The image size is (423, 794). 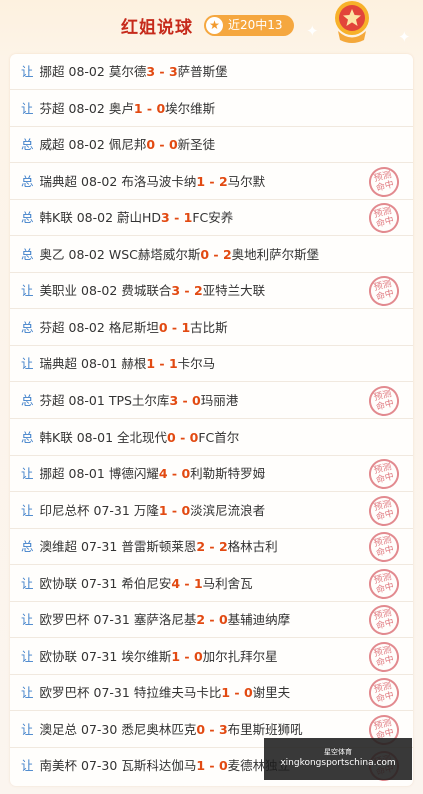 What do you see at coordinates (255, 25) in the screenshot?
I see `record-text: 近20中13` at bounding box center [255, 25].